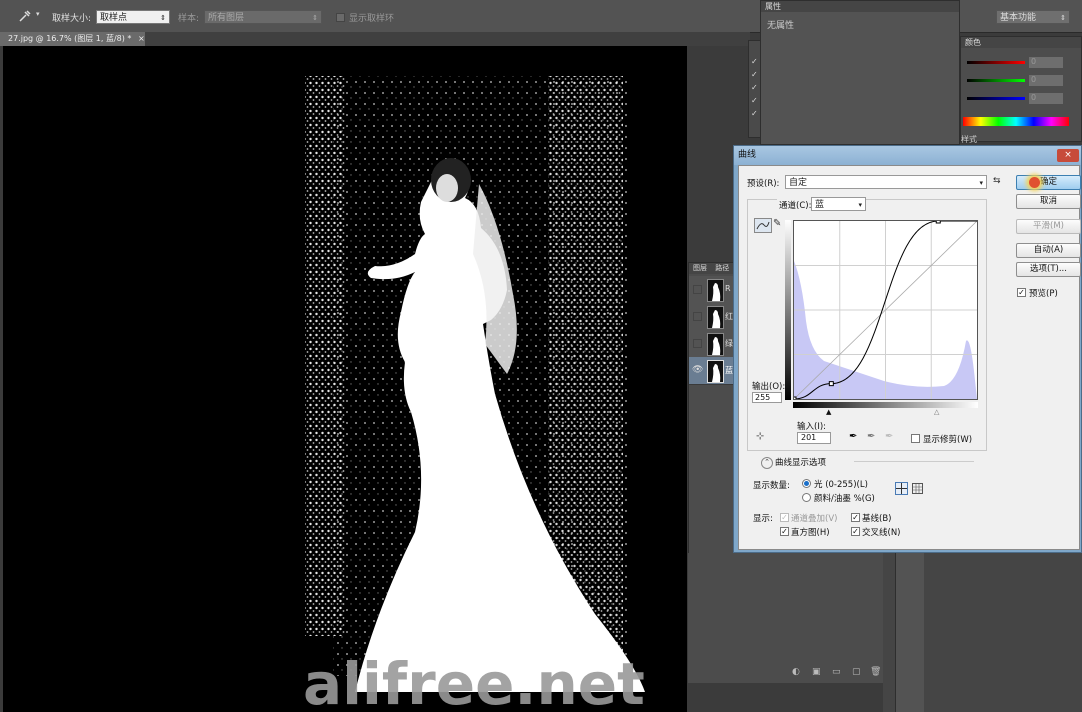 This screenshot has height=712, width=1082. What do you see at coordinates (38, 14) in the screenshot?
I see `tool-preset-arrow-icon: ▾` at bounding box center [38, 14].